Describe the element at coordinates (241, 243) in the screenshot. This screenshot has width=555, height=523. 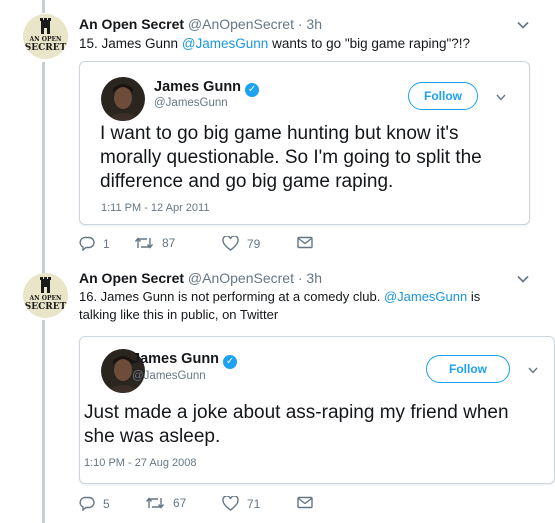
I see `like-button: 79` at that location.